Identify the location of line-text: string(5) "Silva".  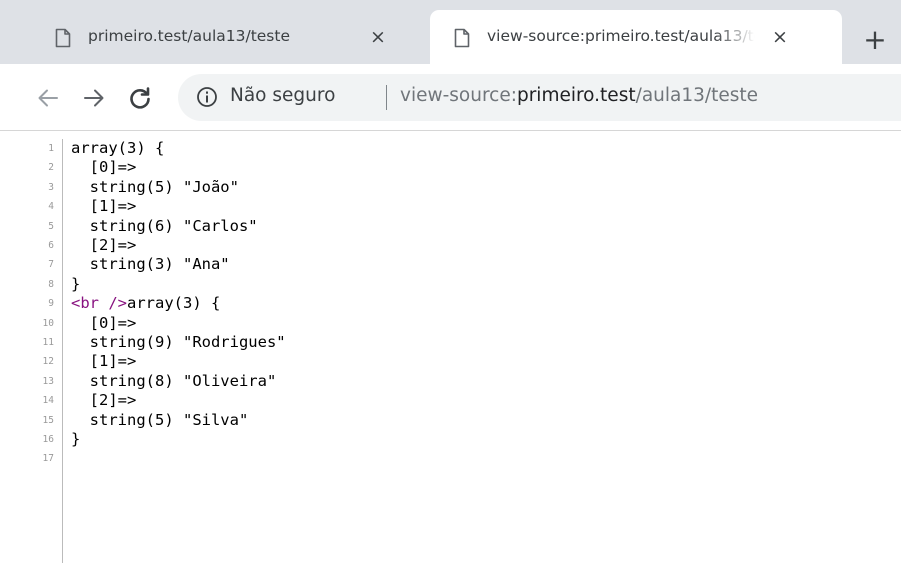
(160, 419).